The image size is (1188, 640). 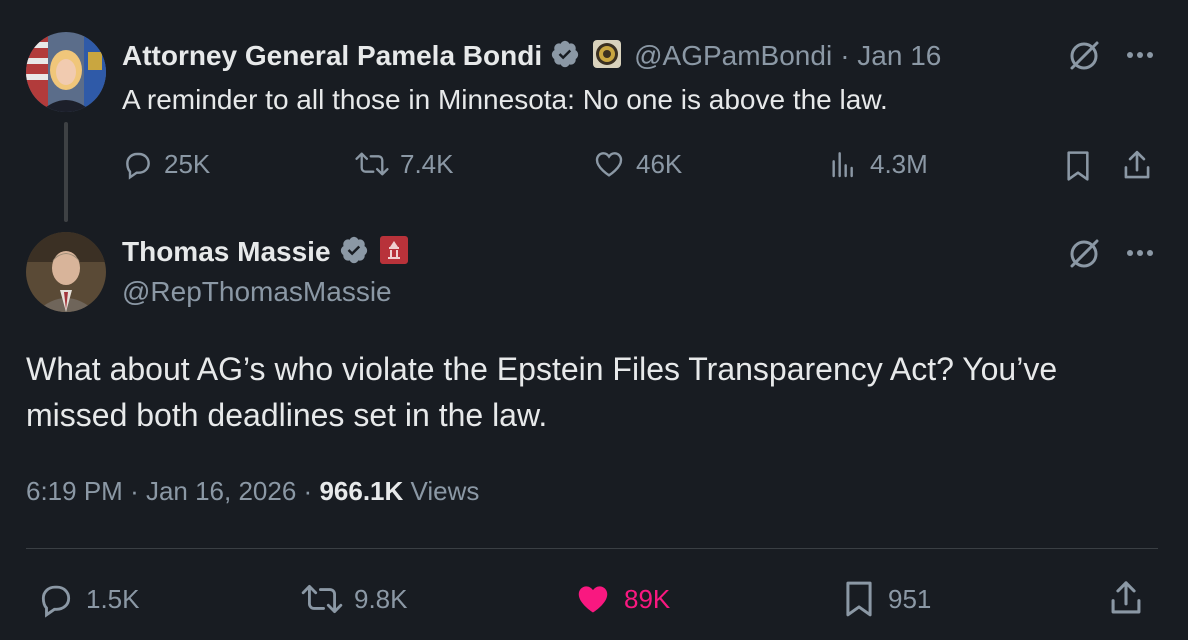 I want to click on divider, so click(x=592, y=548).